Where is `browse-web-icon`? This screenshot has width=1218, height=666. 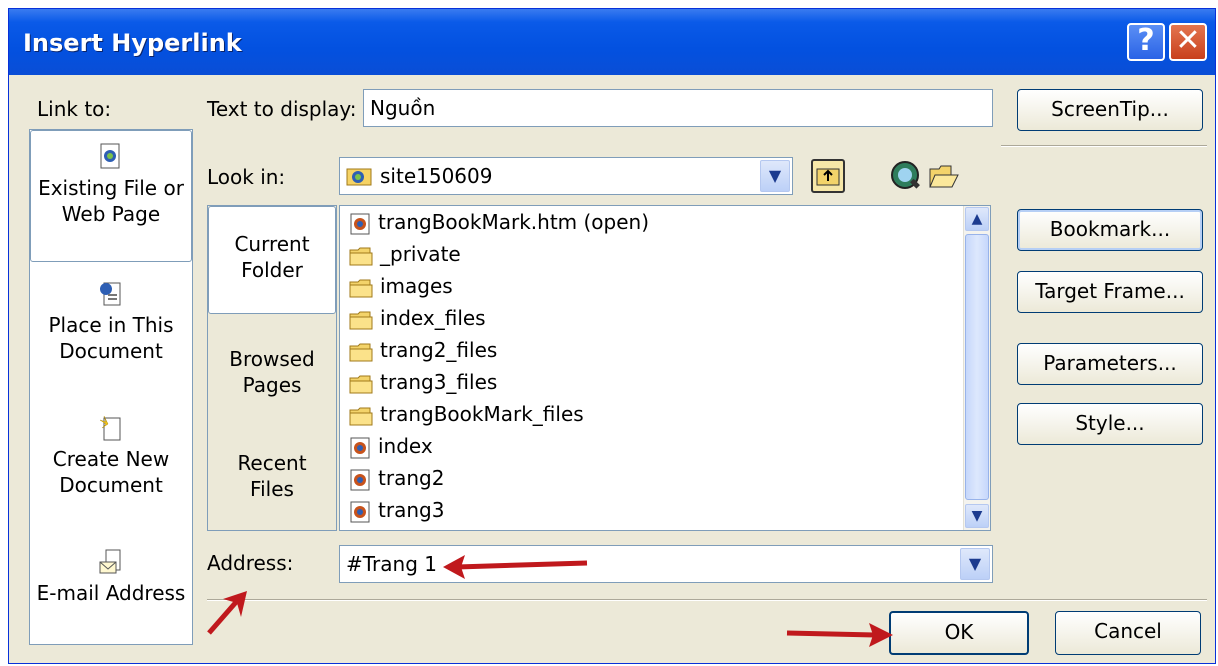 browse-web-icon is located at coordinates (905, 175).